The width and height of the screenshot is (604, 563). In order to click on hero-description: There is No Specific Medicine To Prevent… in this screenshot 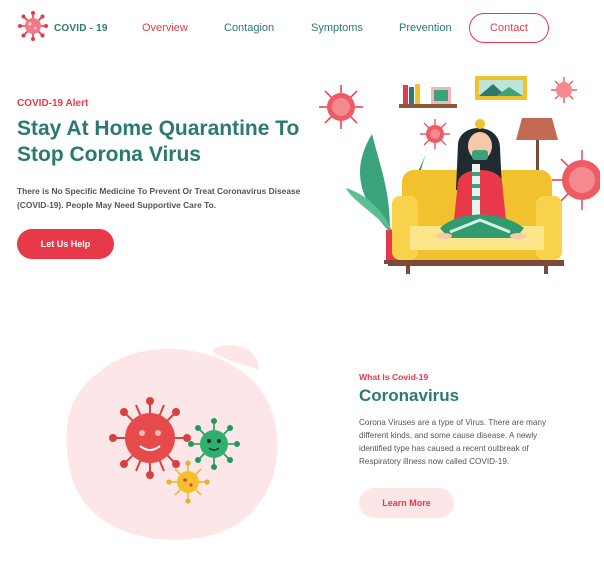, I will do `click(159, 198)`.